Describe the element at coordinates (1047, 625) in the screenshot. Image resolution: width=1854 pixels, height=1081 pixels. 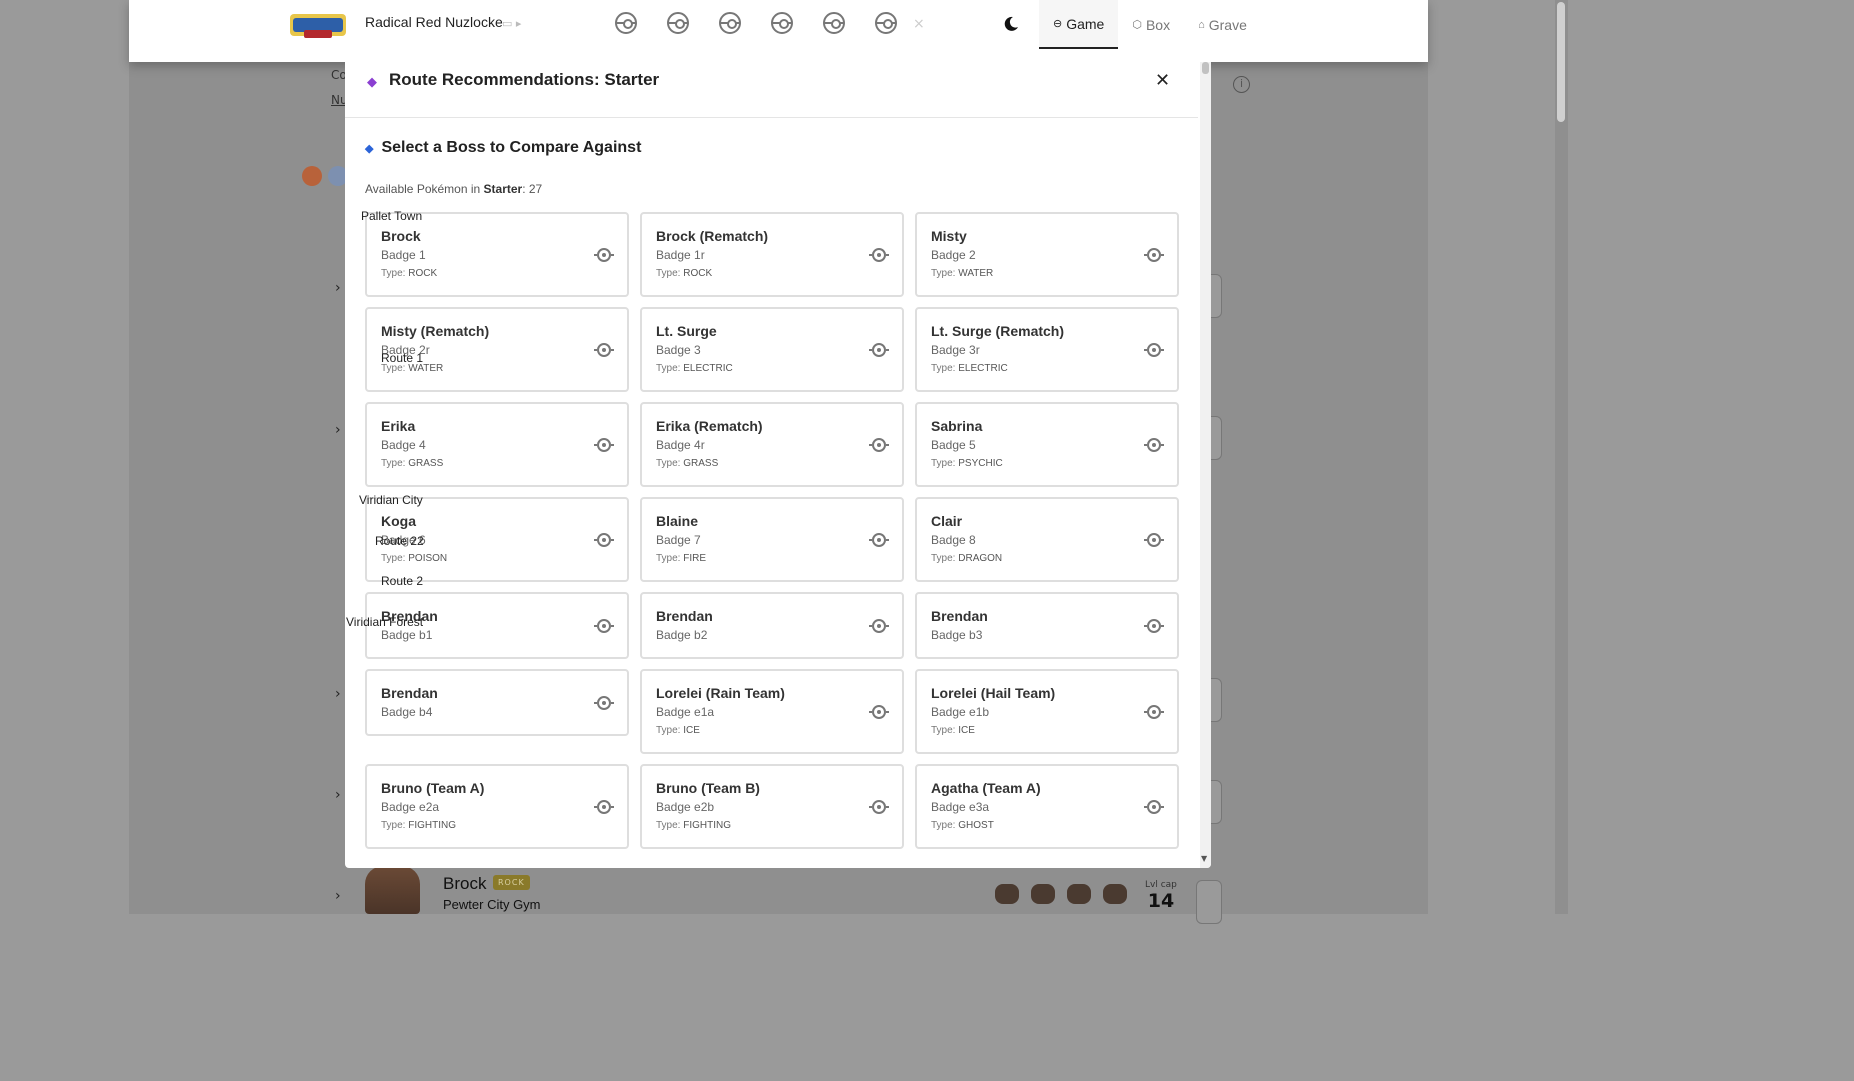
I see `boss-card: Brendan Badge b3` at that location.